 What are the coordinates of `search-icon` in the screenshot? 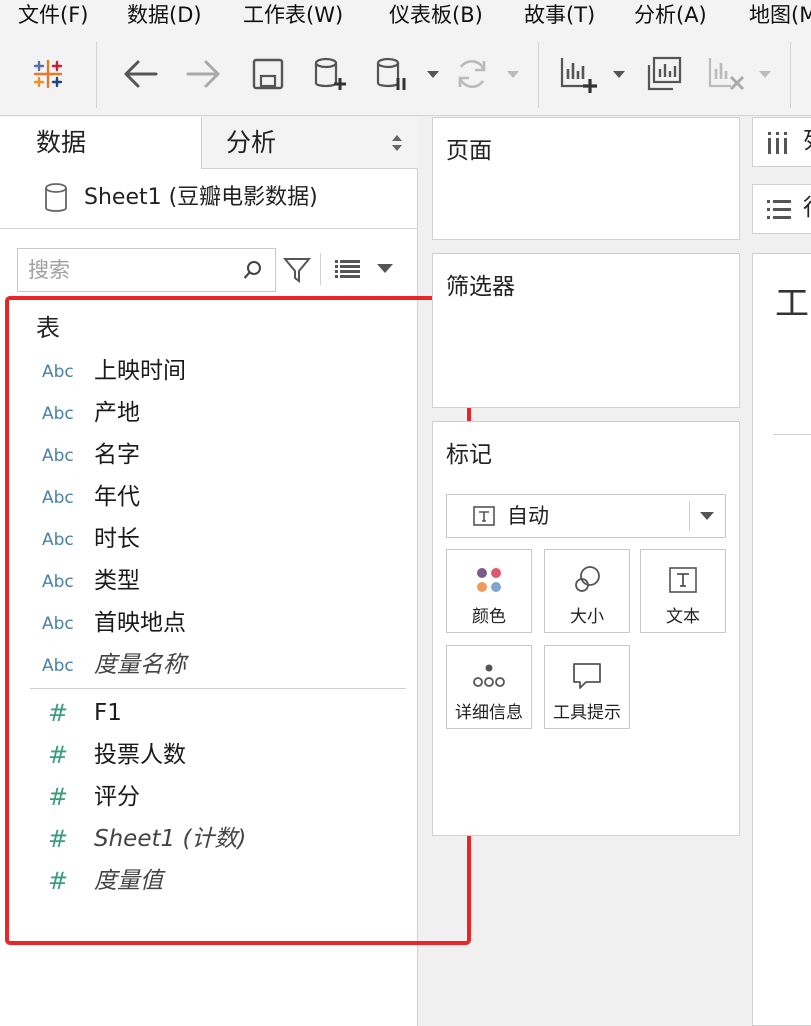 It's located at (253, 270).